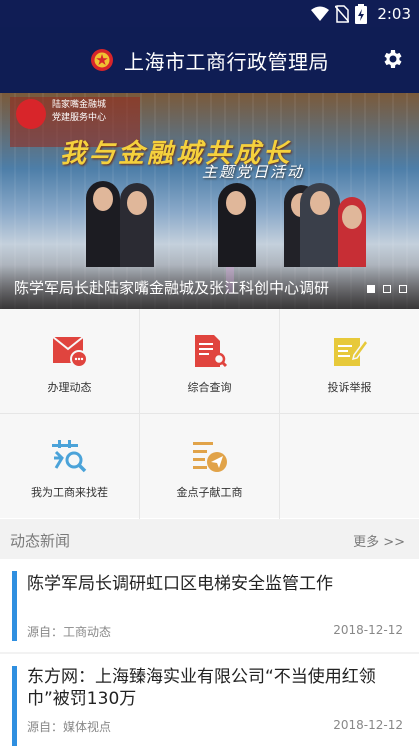  I want to click on banner-caption: 陈学军局长赴陆家嘴金融城及张江科创中心调研, so click(172, 288).